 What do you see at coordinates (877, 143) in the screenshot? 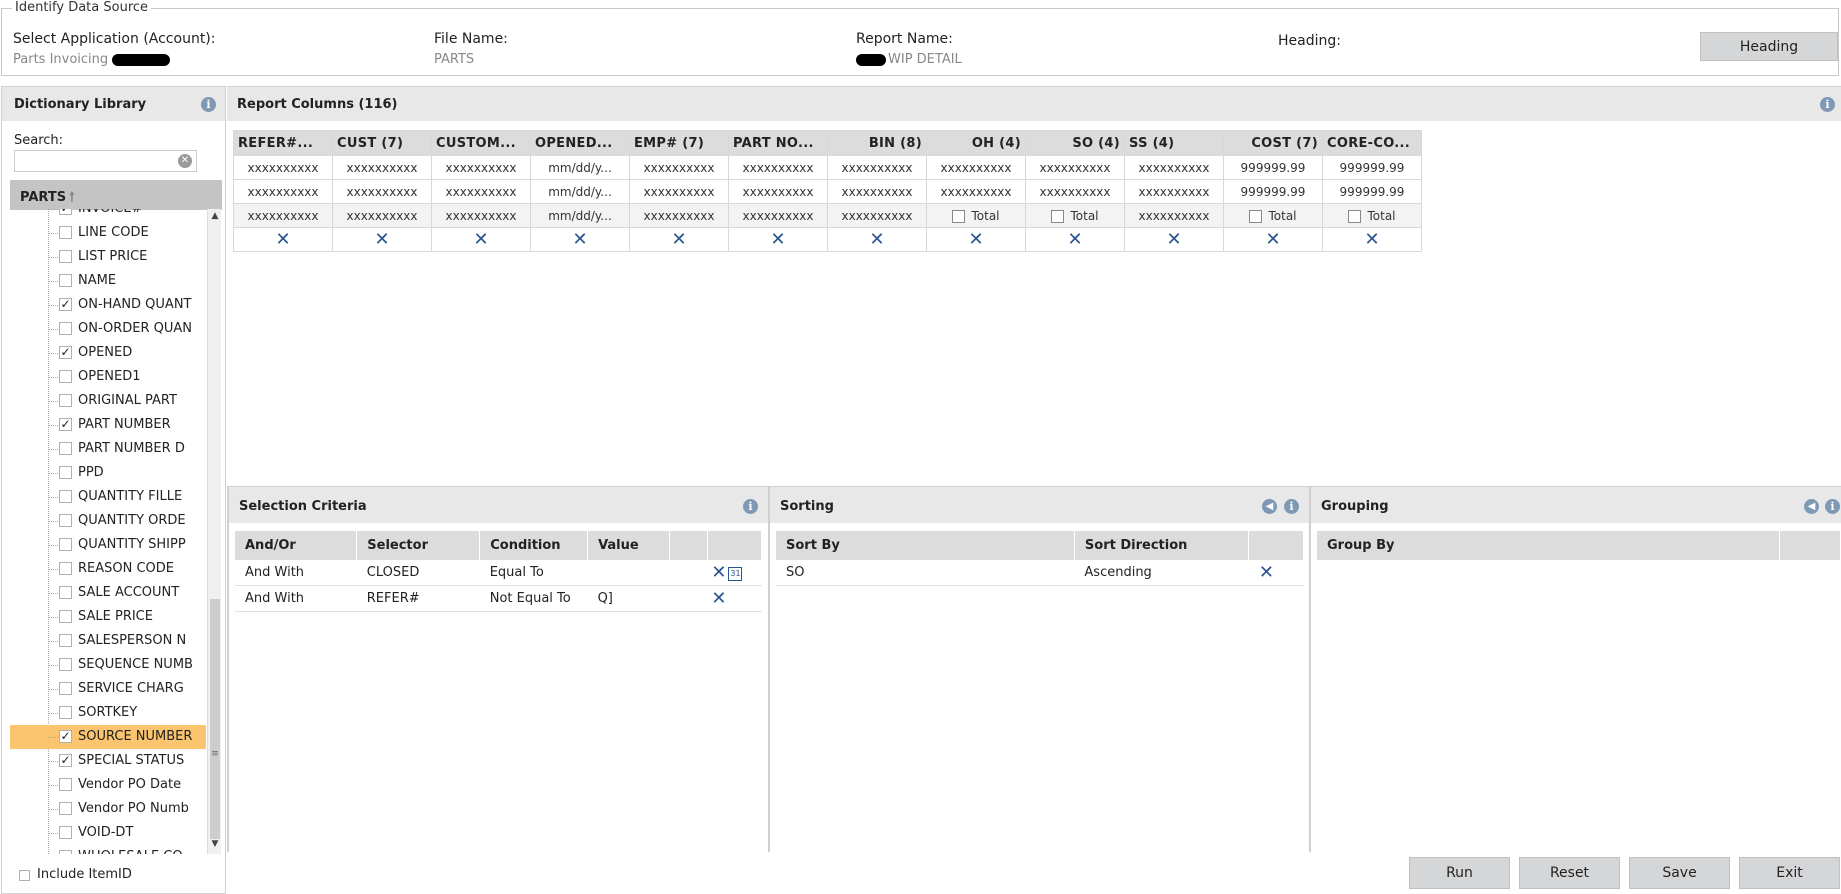
I see `column-header: BIN (8)` at bounding box center [877, 143].